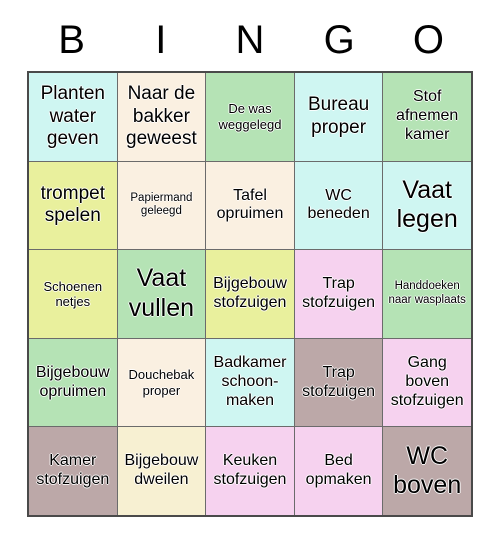 Image resolution: width=500 pixels, height=544 pixels. I want to click on bingo-cell: WC beneden, so click(338, 205).